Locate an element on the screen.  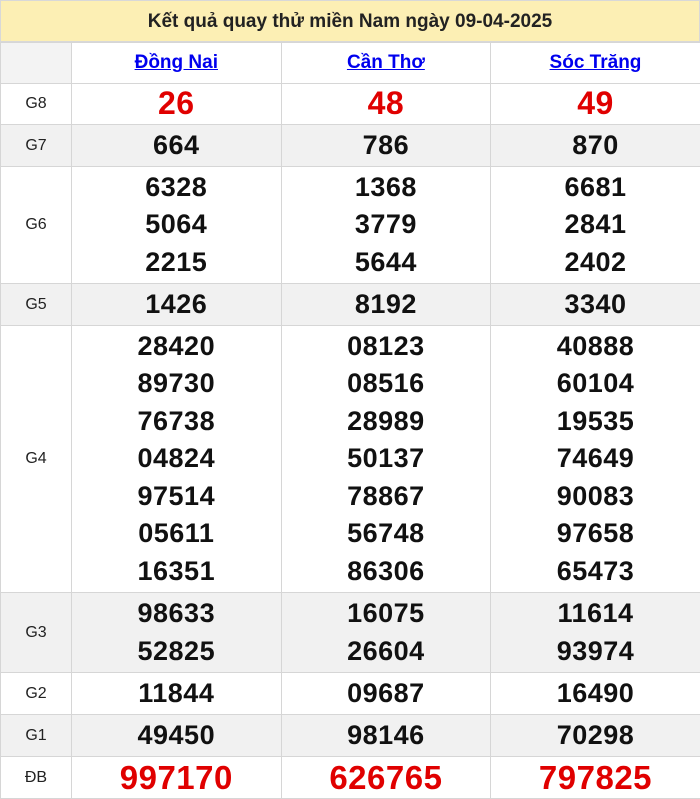
prize-number: 997170 is located at coordinates (176, 778).